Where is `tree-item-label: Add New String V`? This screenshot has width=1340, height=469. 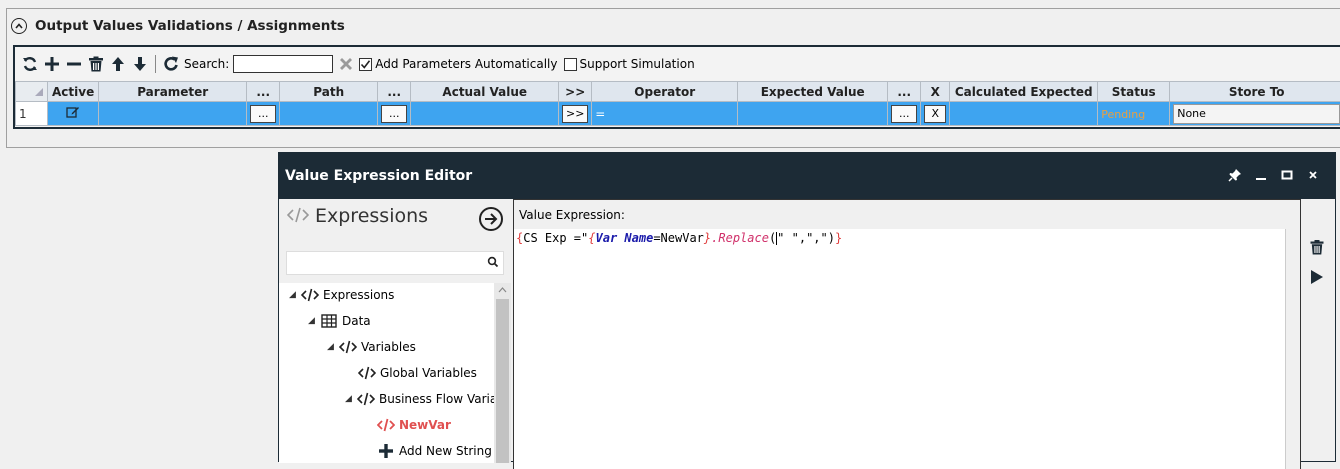
tree-item-label: Add New String V is located at coordinates (446, 451).